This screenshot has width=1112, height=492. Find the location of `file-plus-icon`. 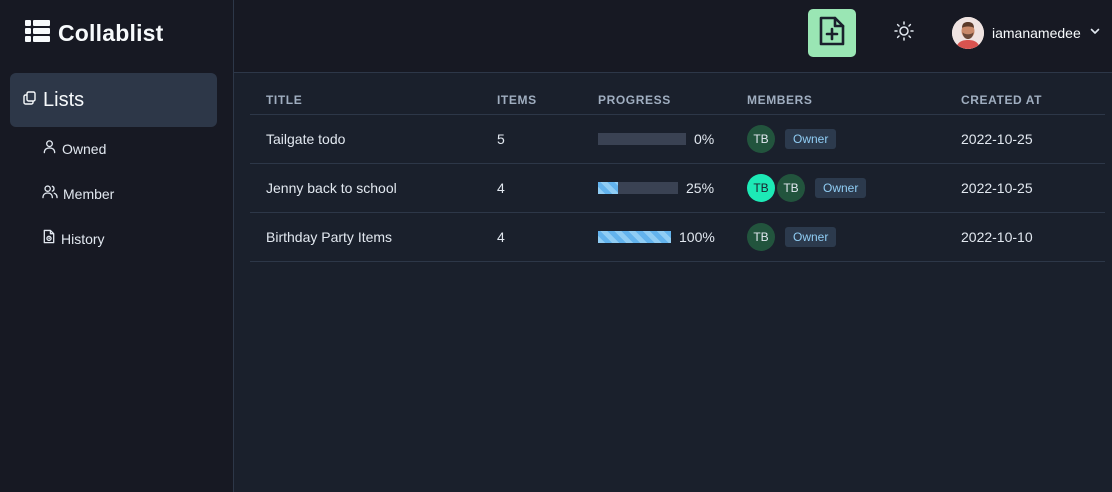

file-plus-icon is located at coordinates (832, 33).